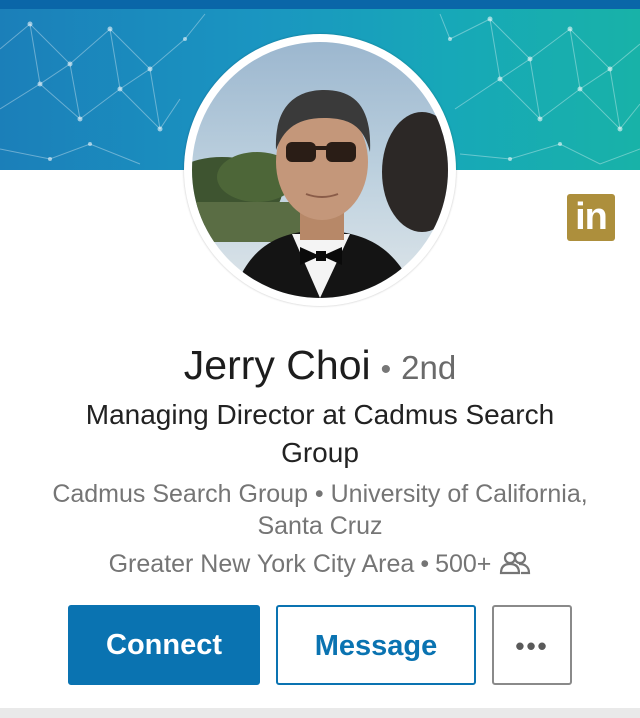 Image resolution: width=640 pixels, height=718 pixels. I want to click on more-options-icon: •••, so click(532, 645).